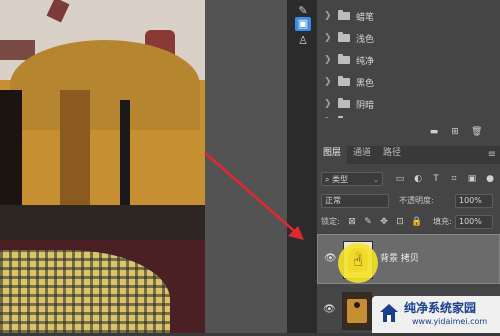 The width and height of the screenshot is (500, 336). I want to click on hand-cursor-icon: ☝, so click(358, 260).